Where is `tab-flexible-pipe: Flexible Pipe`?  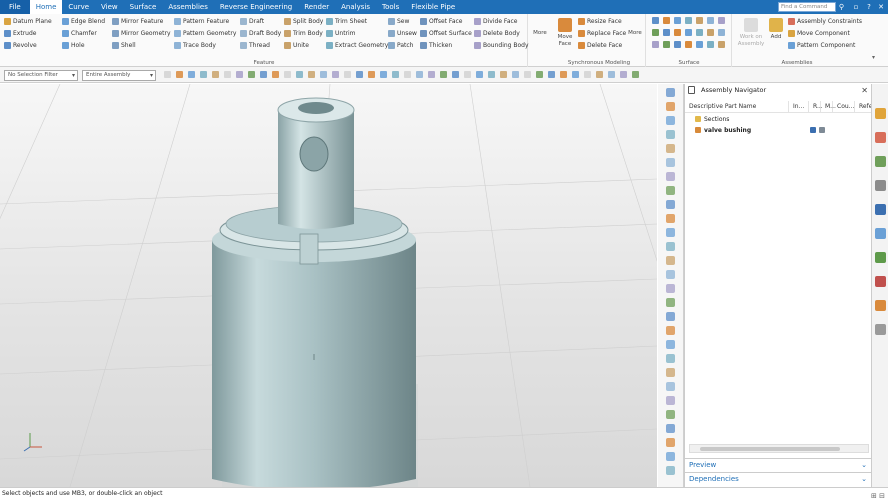 tab-flexible-pipe: Flexible Pipe is located at coordinates (433, 7).